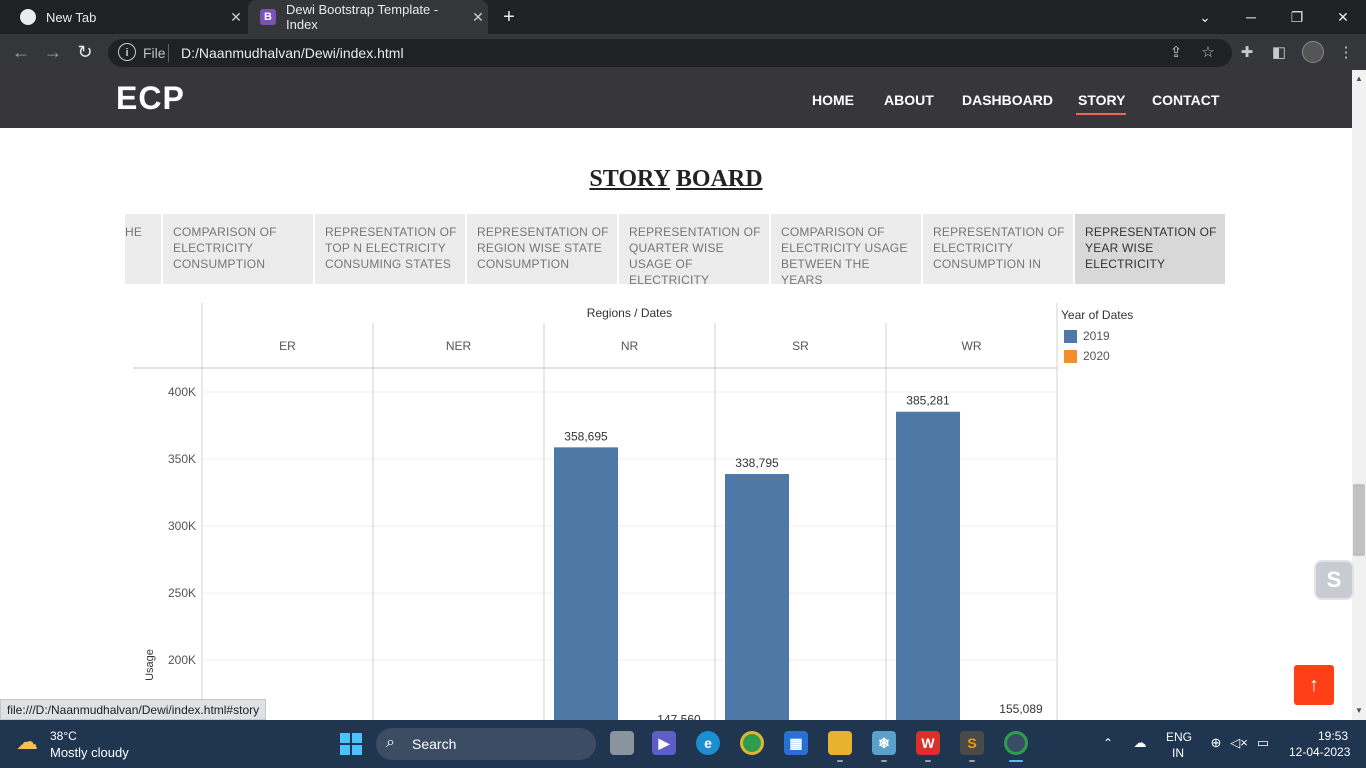 Image resolution: width=1366 pixels, height=768 pixels. What do you see at coordinates (182, 392) in the screenshot?
I see `y-tick-label: 400K` at bounding box center [182, 392].